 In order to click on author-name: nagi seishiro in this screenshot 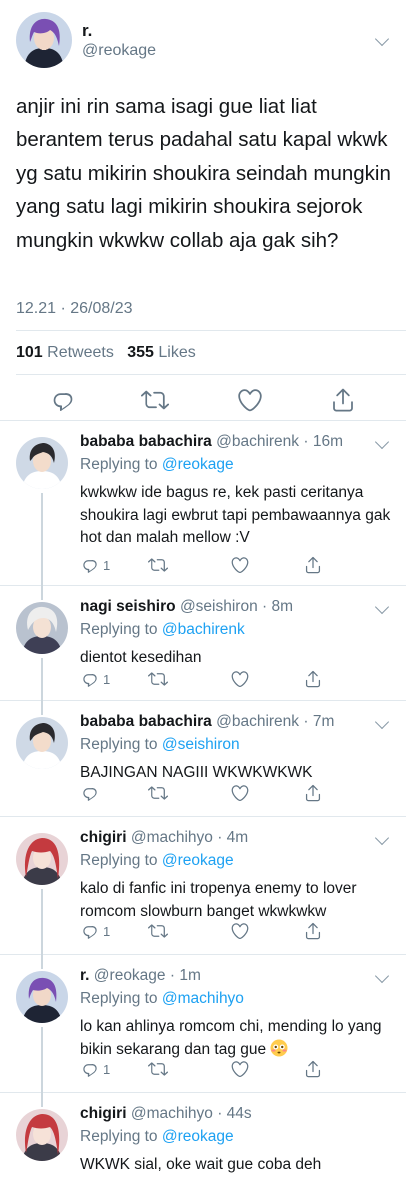, I will do `click(128, 606)`.